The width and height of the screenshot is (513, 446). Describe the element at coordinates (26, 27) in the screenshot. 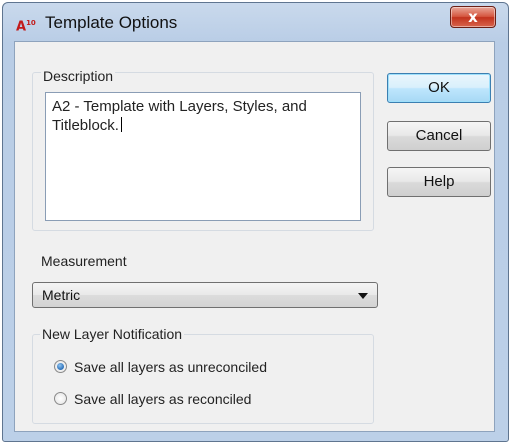

I see `autocad-app-icon: A10` at that location.